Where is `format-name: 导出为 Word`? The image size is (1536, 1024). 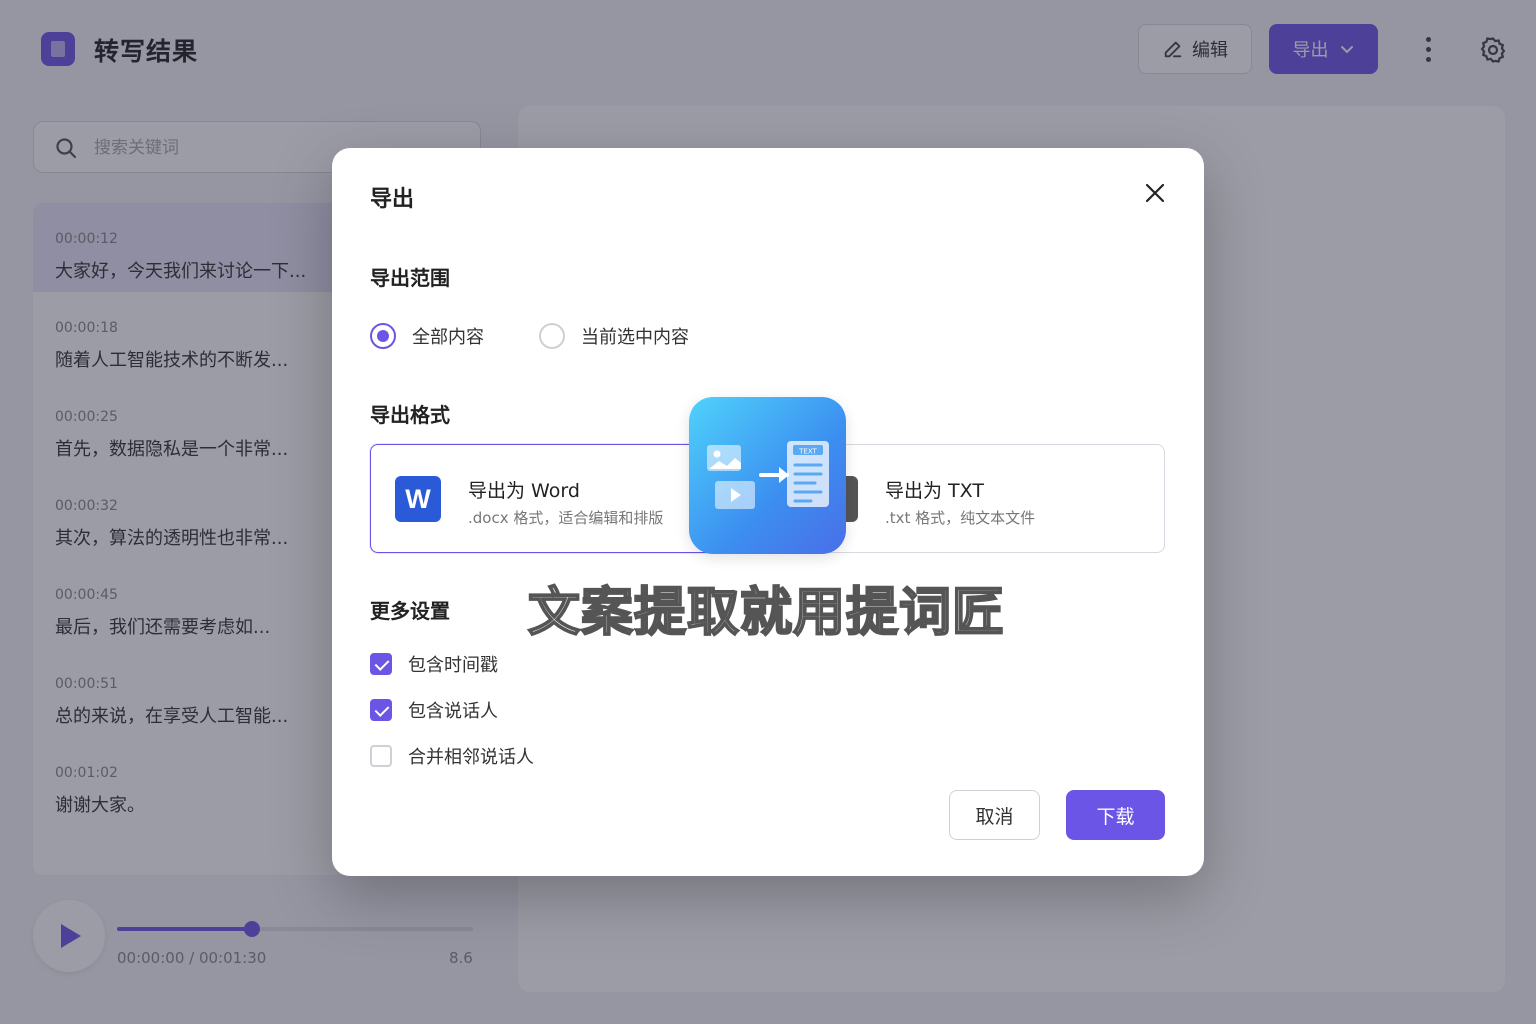 format-name: 导出为 Word is located at coordinates (524, 491).